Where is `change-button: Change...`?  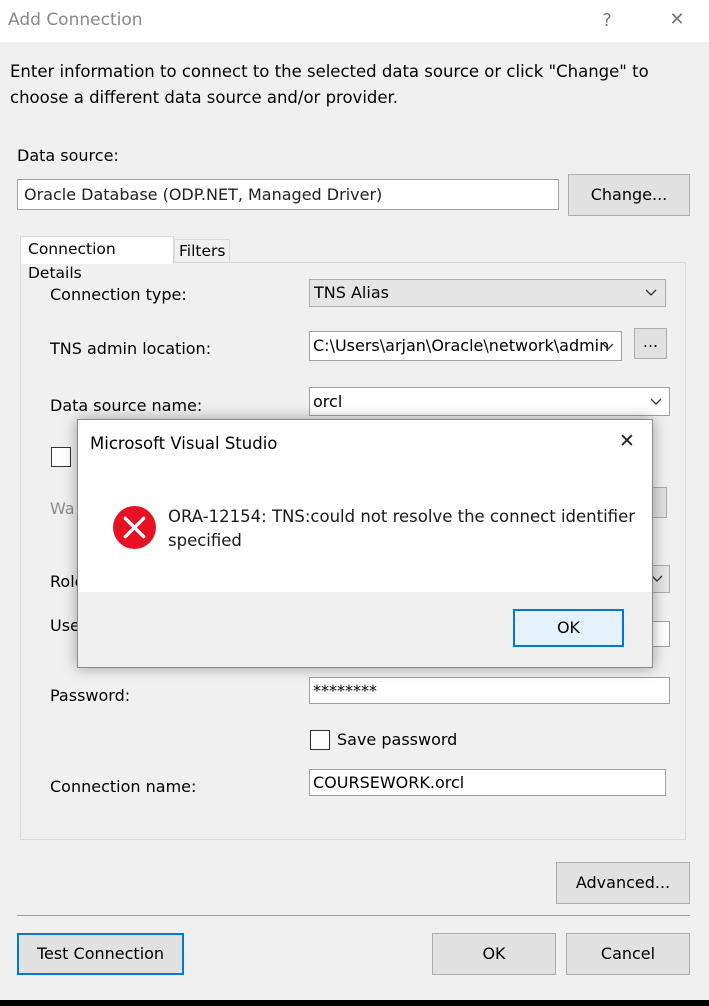 change-button: Change... is located at coordinates (629, 195).